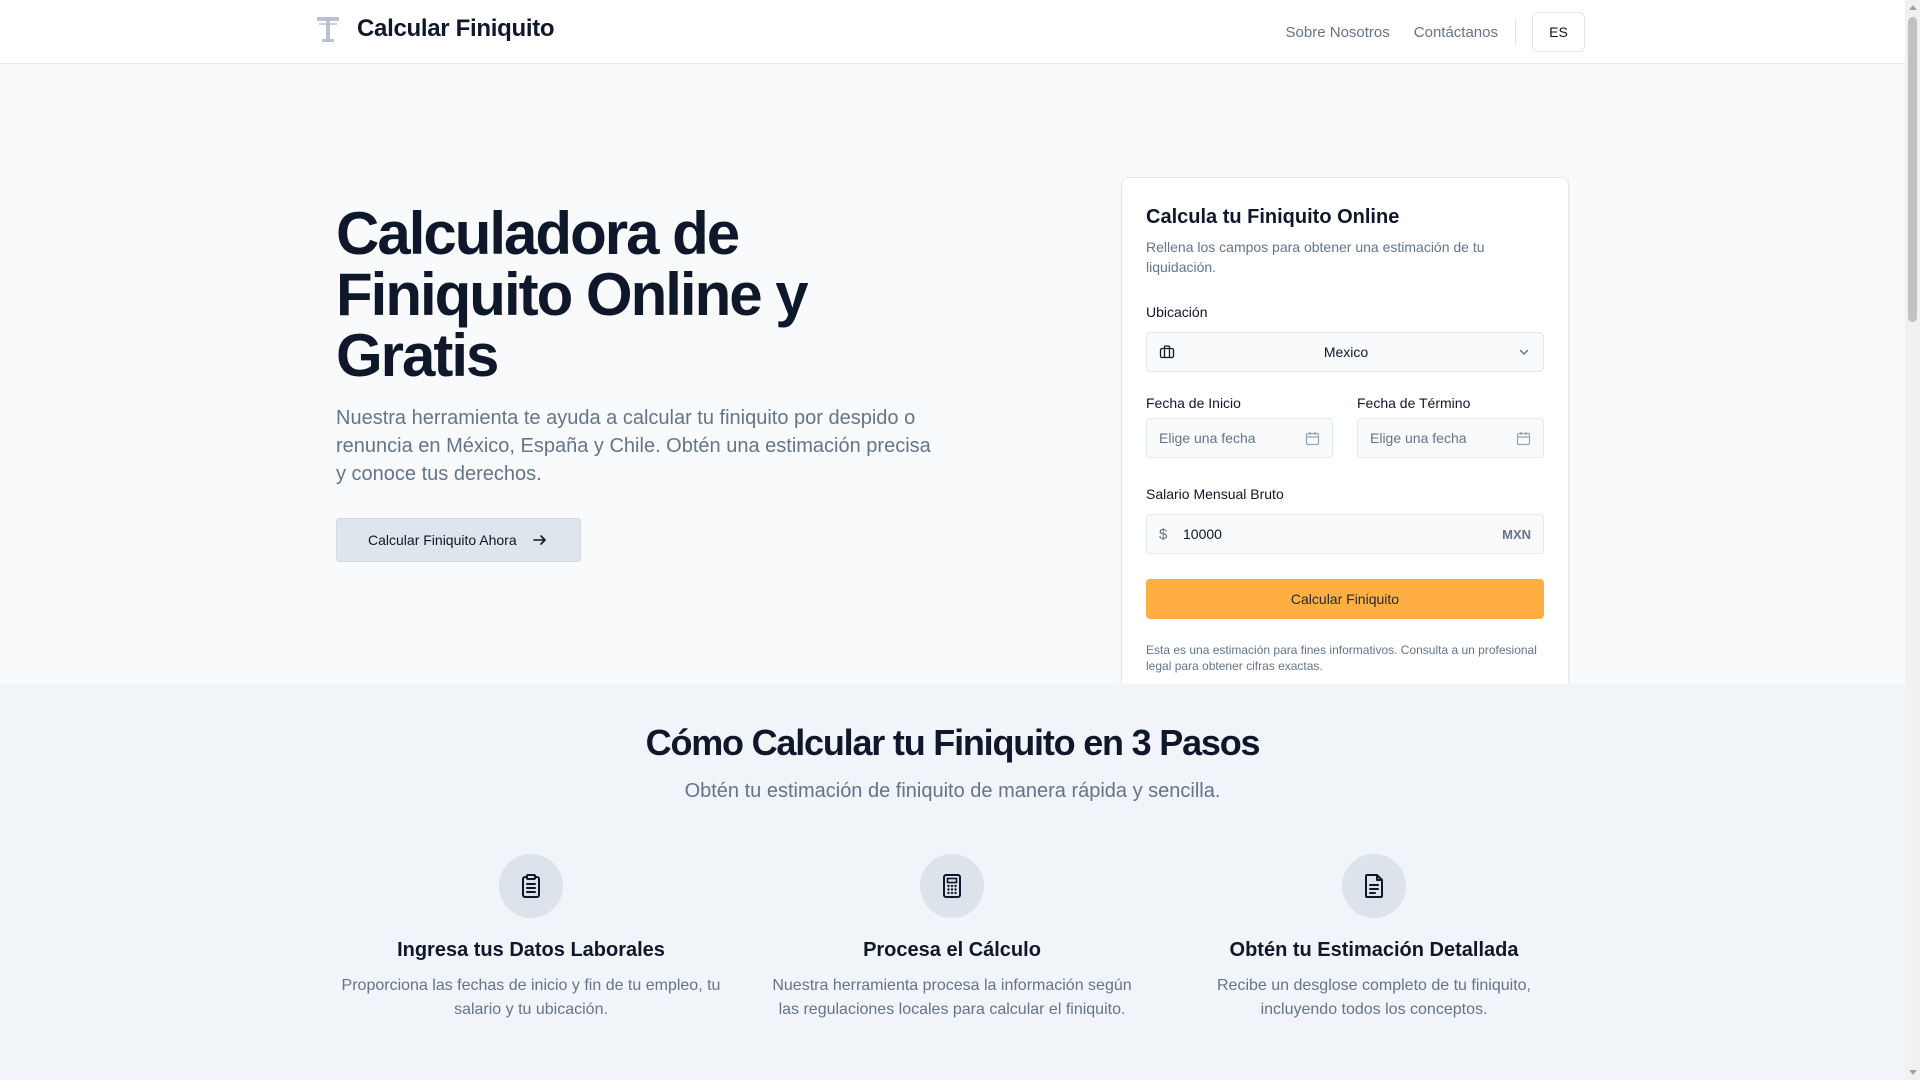 The height and width of the screenshot is (1080, 1920). I want to click on location-select: Mexico, so click(1345, 352).